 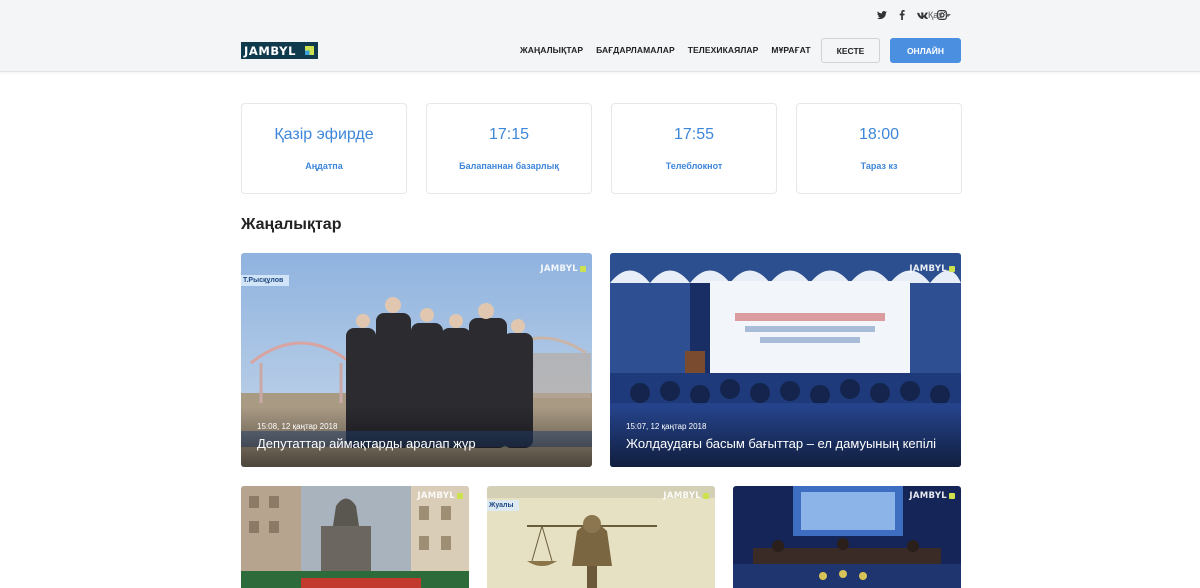 I want to click on nav-item-news: ЖАҢАЛЫҚТАР, so click(x=551, y=50).